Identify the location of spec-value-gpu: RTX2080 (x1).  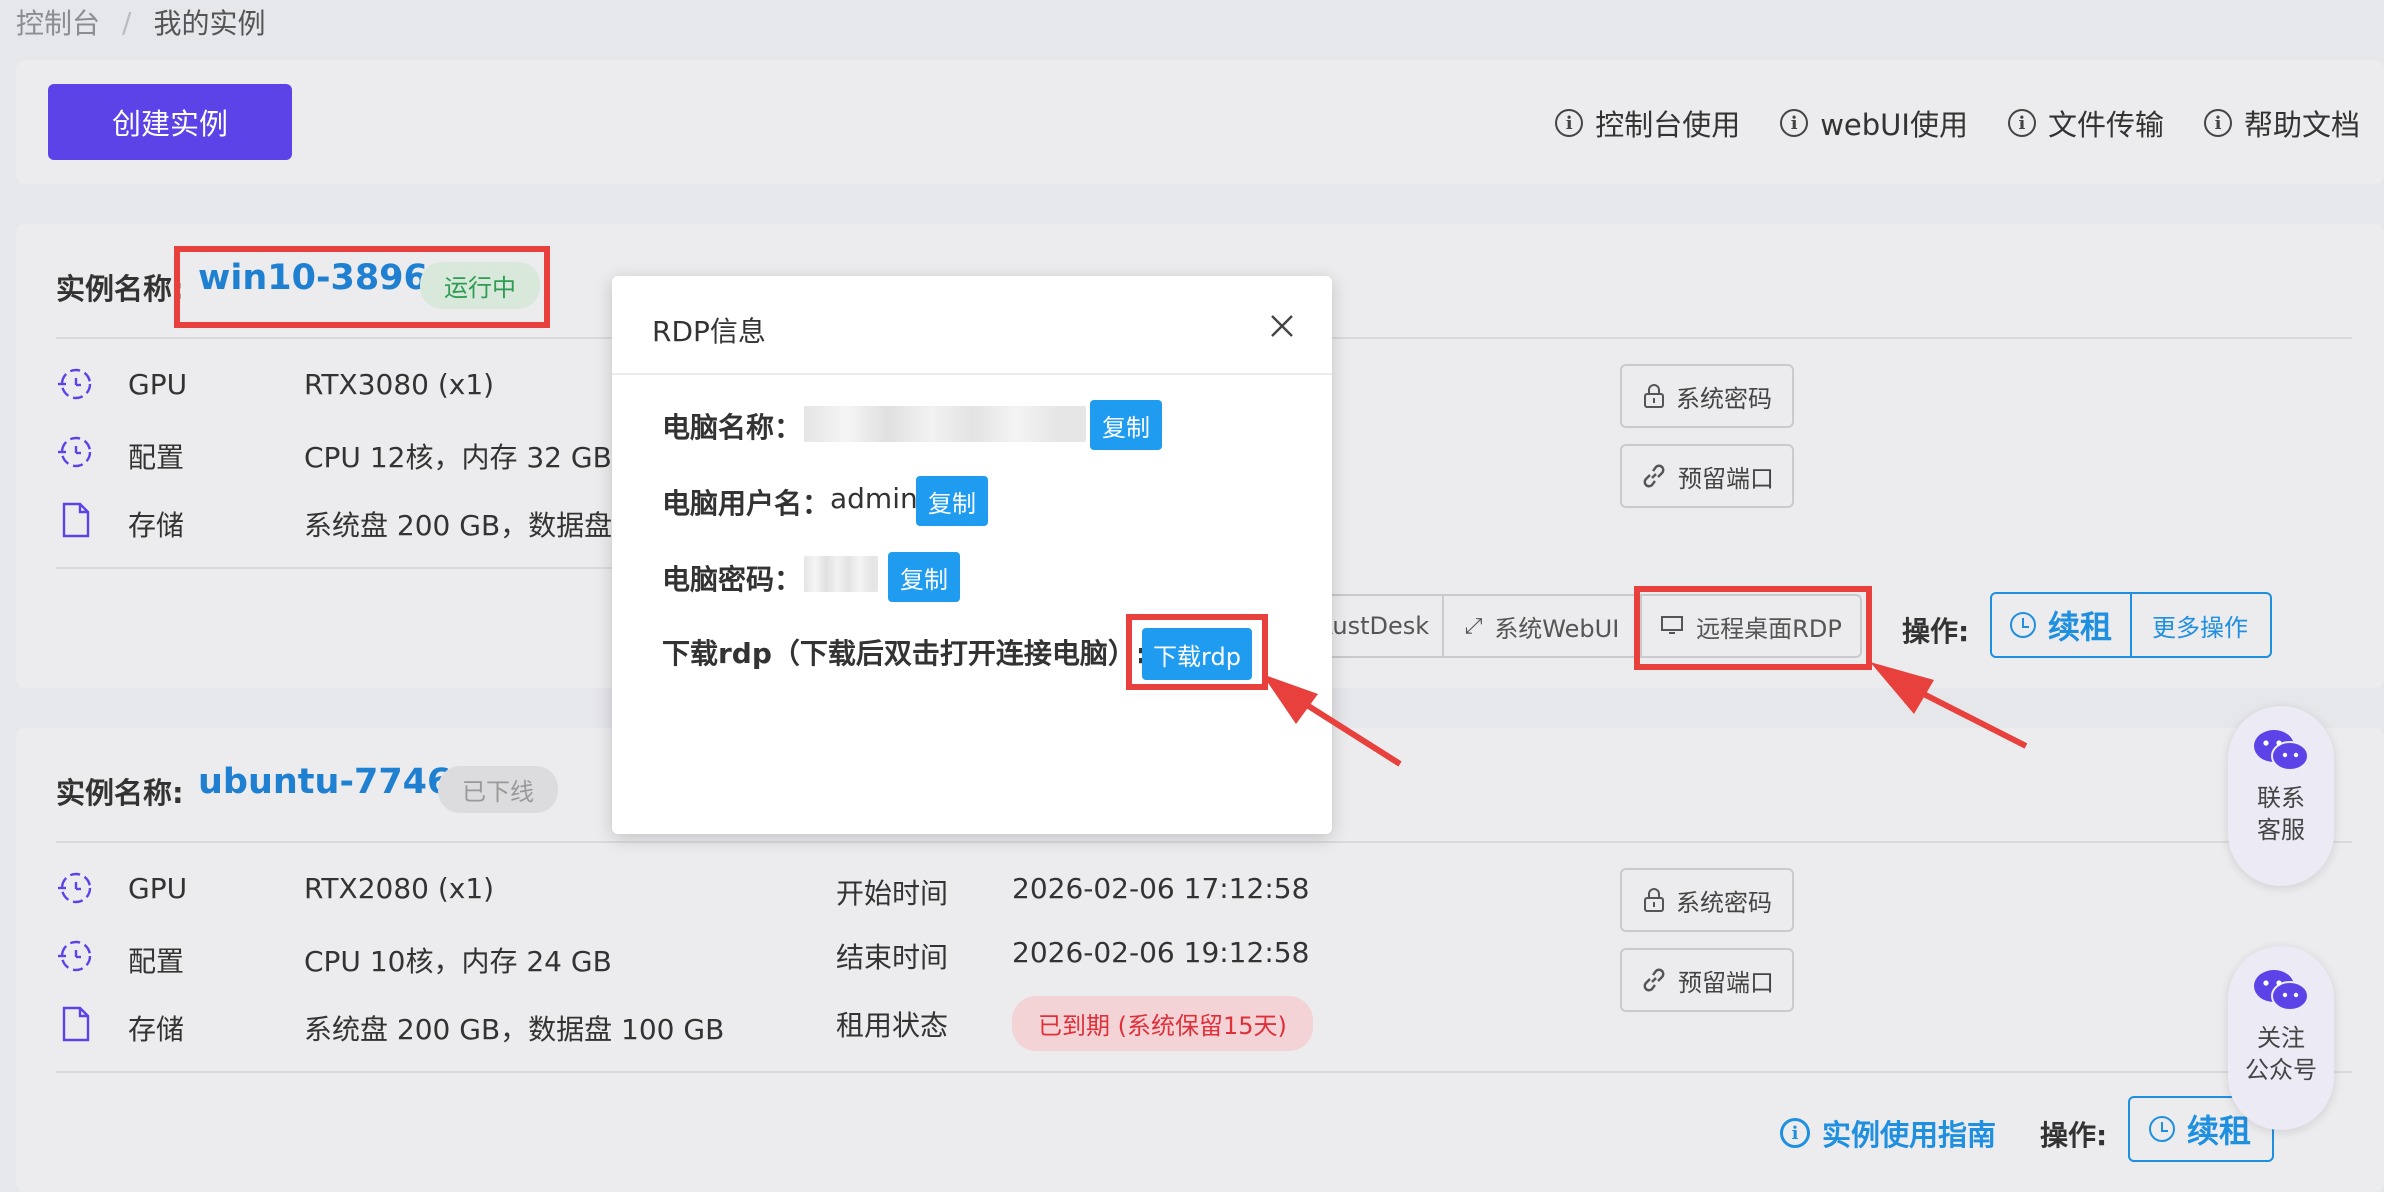
(399, 888).